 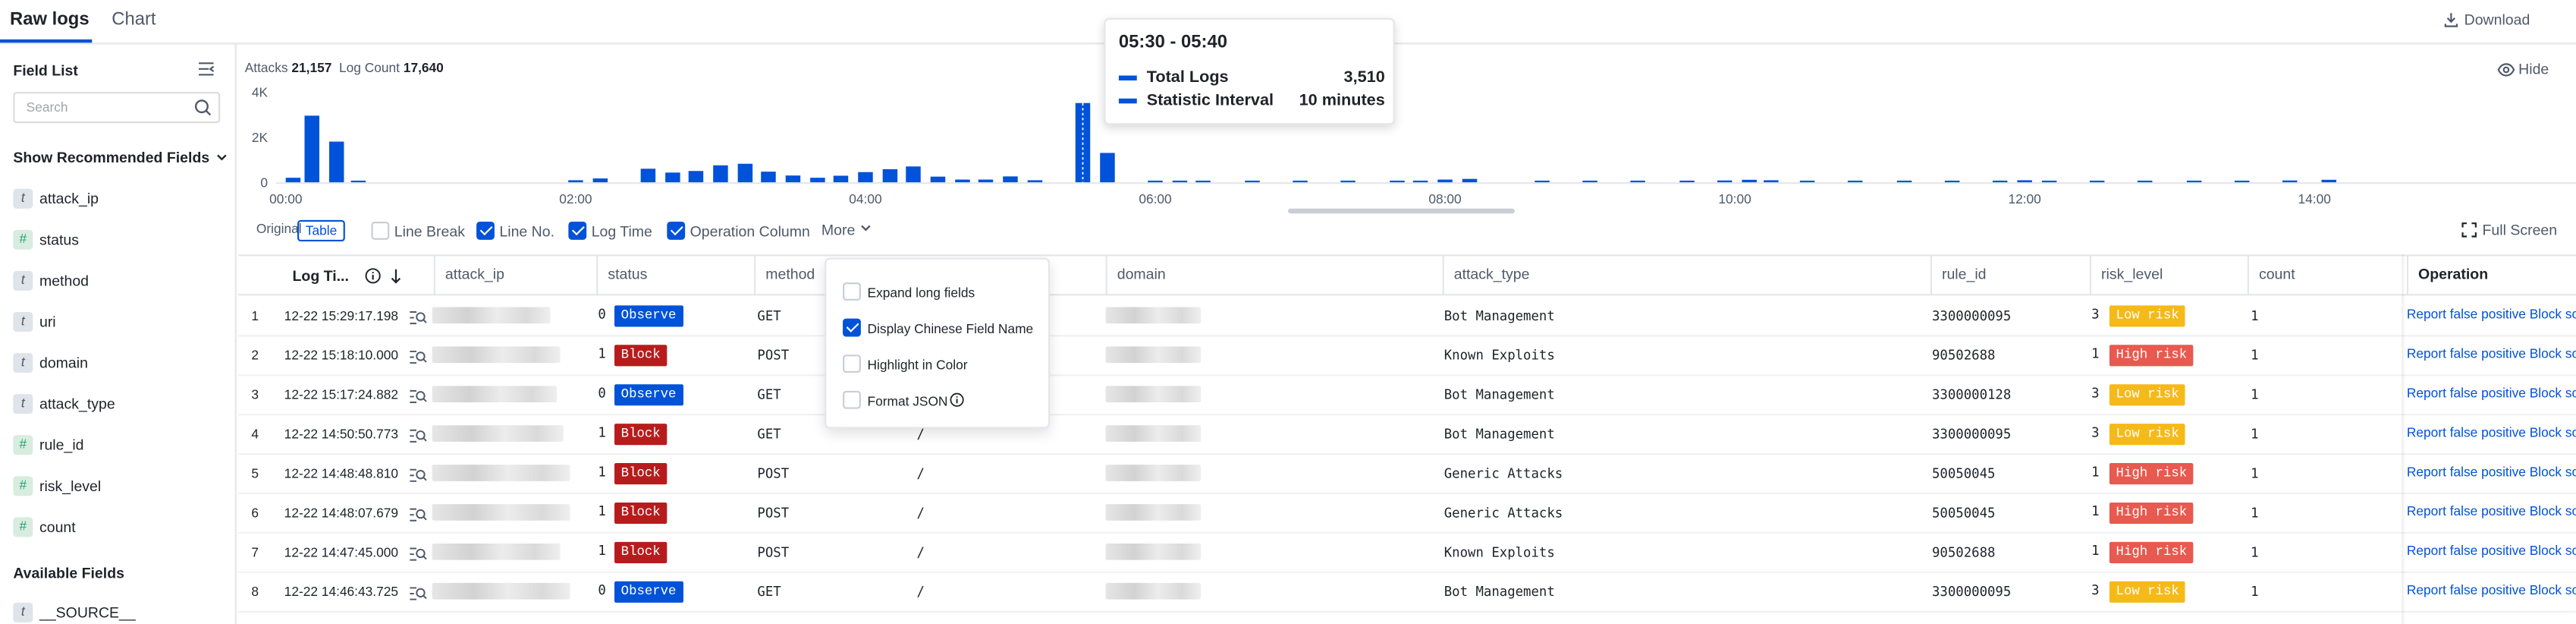 I want to click on column-header-attack-type: attack_type, so click(x=1485, y=275).